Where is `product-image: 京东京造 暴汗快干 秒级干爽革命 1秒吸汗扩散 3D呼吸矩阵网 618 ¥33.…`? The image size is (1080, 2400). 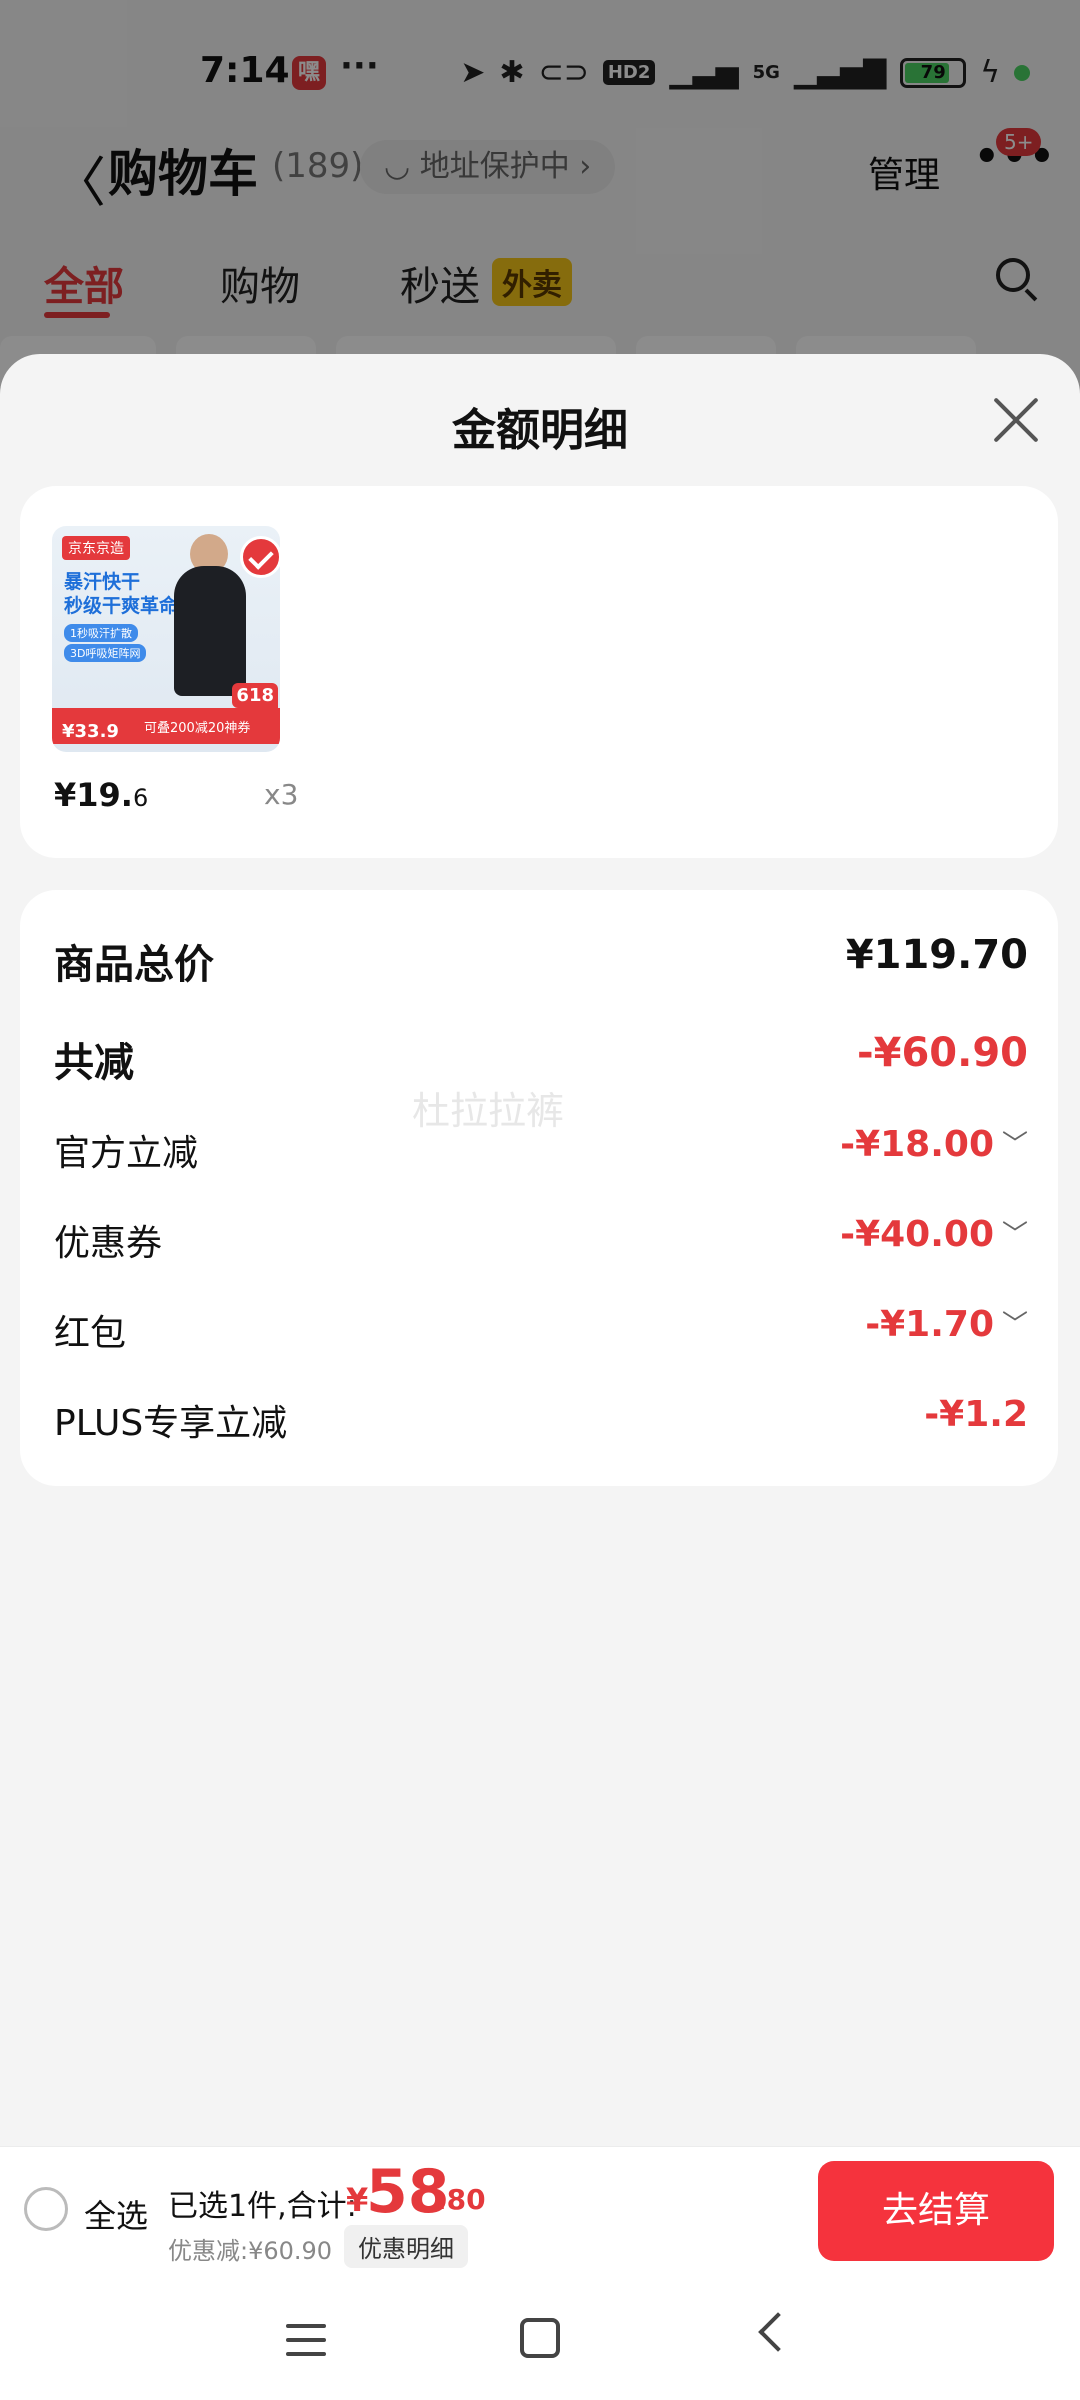
product-image: 京东京造 暴汗快干 秒级干爽革命 1秒吸汗扩散 3D呼吸矩阵网 618 ¥33.… is located at coordinates (166, 639).